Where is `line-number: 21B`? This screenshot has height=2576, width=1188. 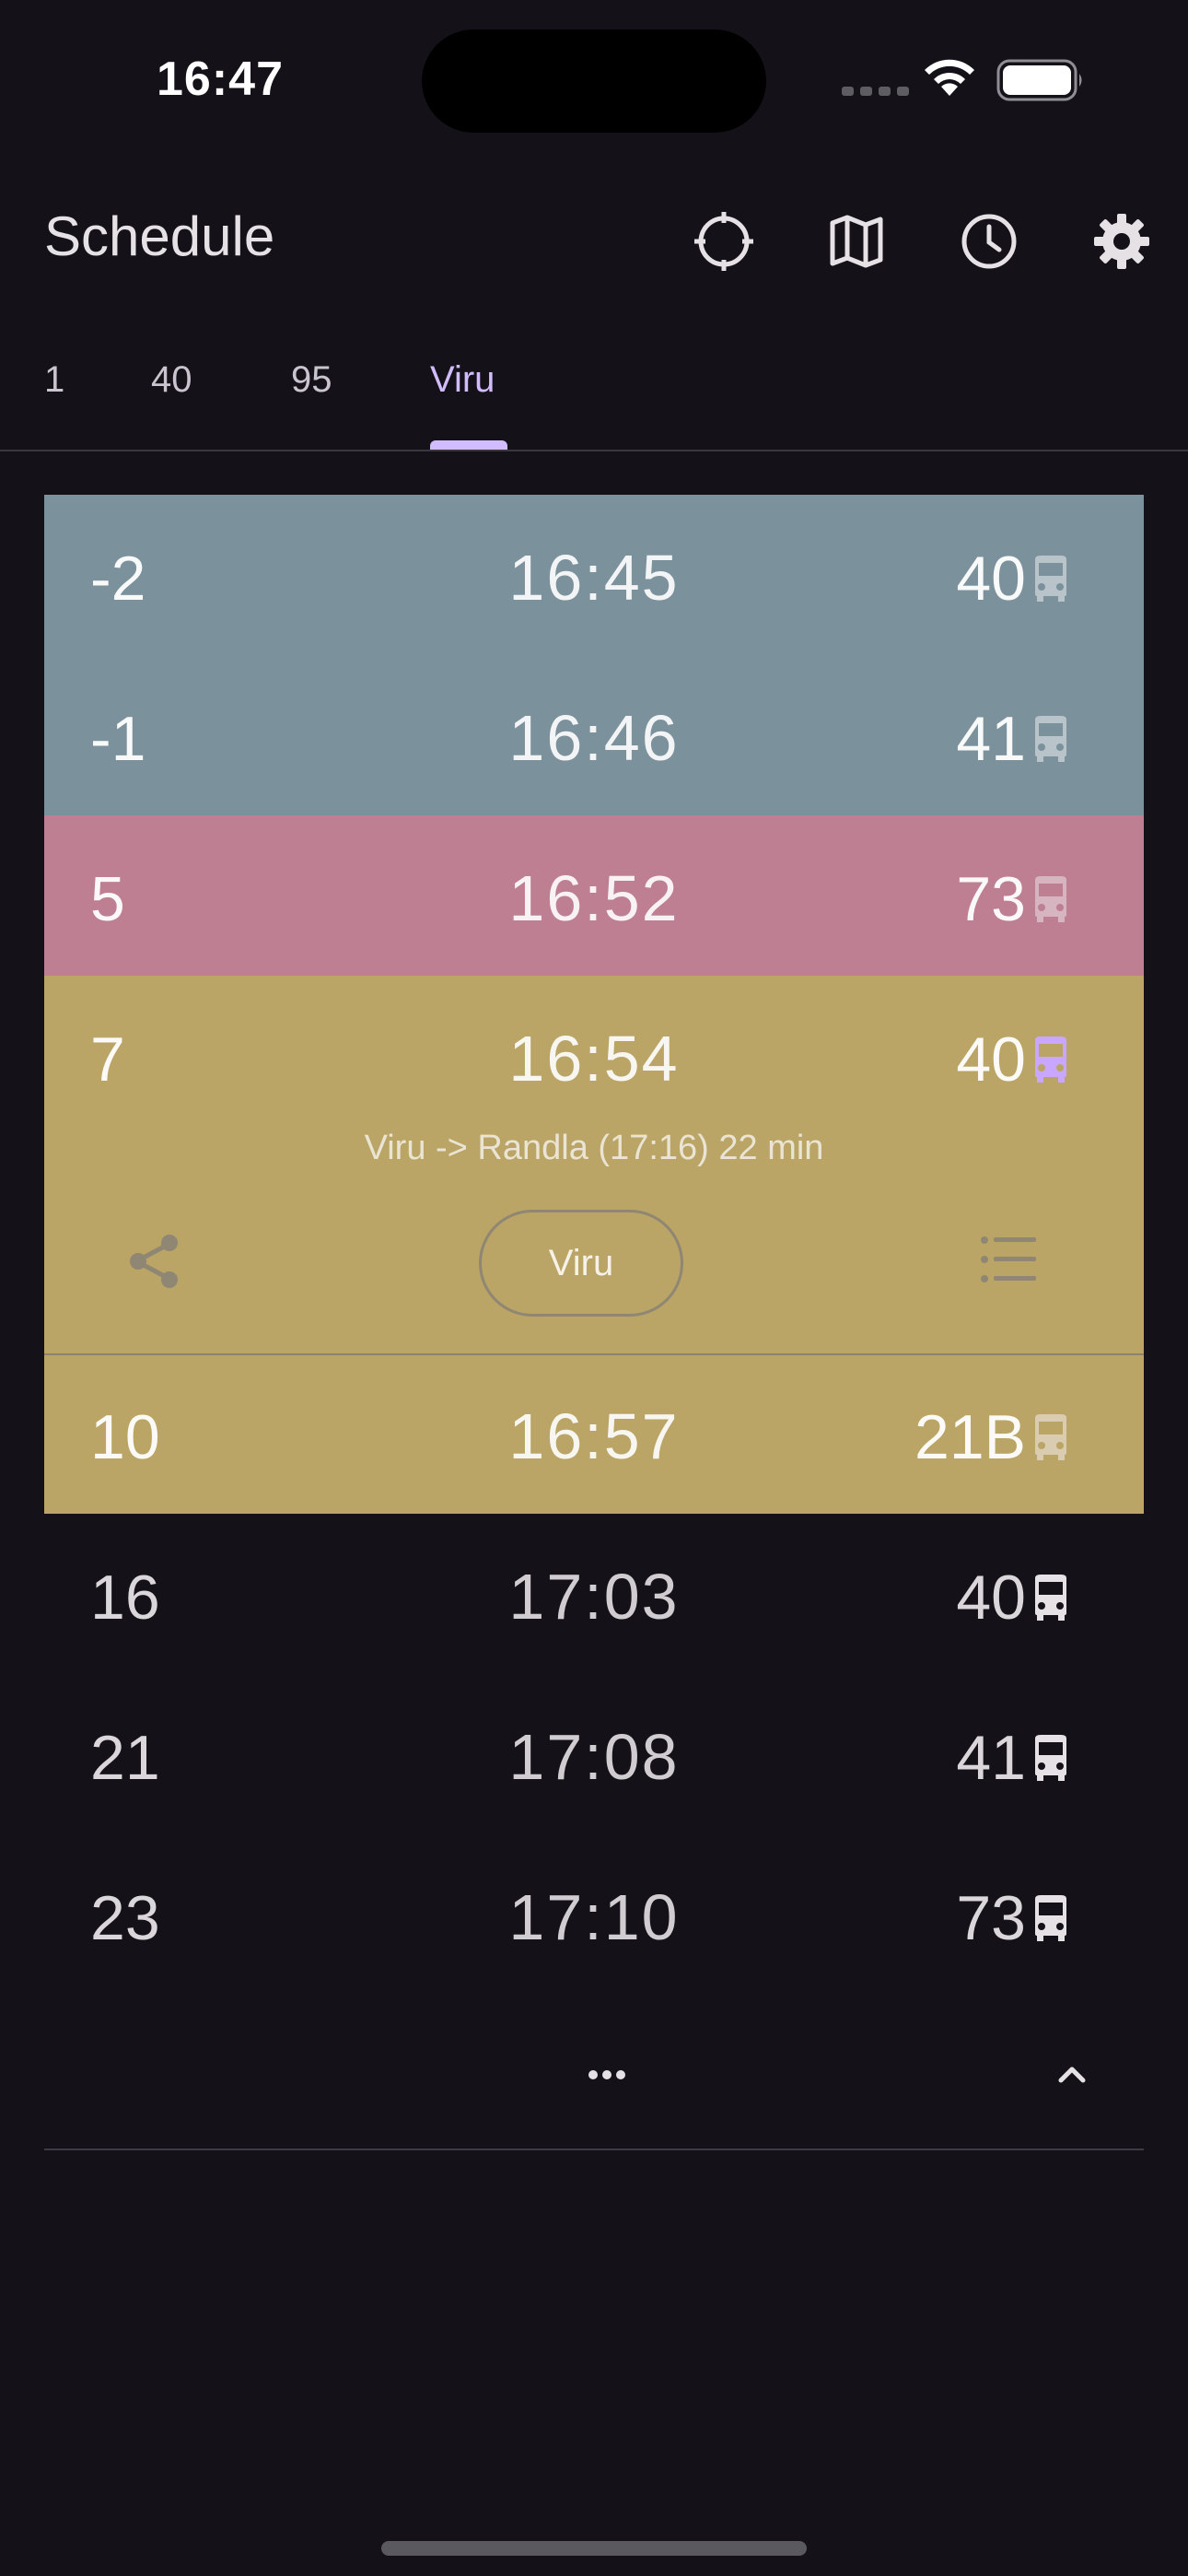 line-number: 21B is located at coordinates (970, 1437).